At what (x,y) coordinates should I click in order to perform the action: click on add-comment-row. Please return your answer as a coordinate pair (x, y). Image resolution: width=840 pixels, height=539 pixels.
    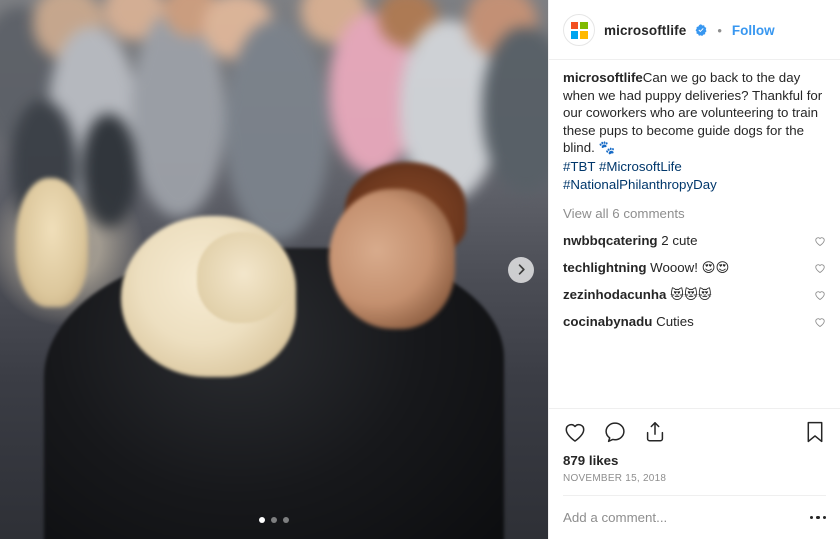
    Looking at the image, I should click on (694, 517).